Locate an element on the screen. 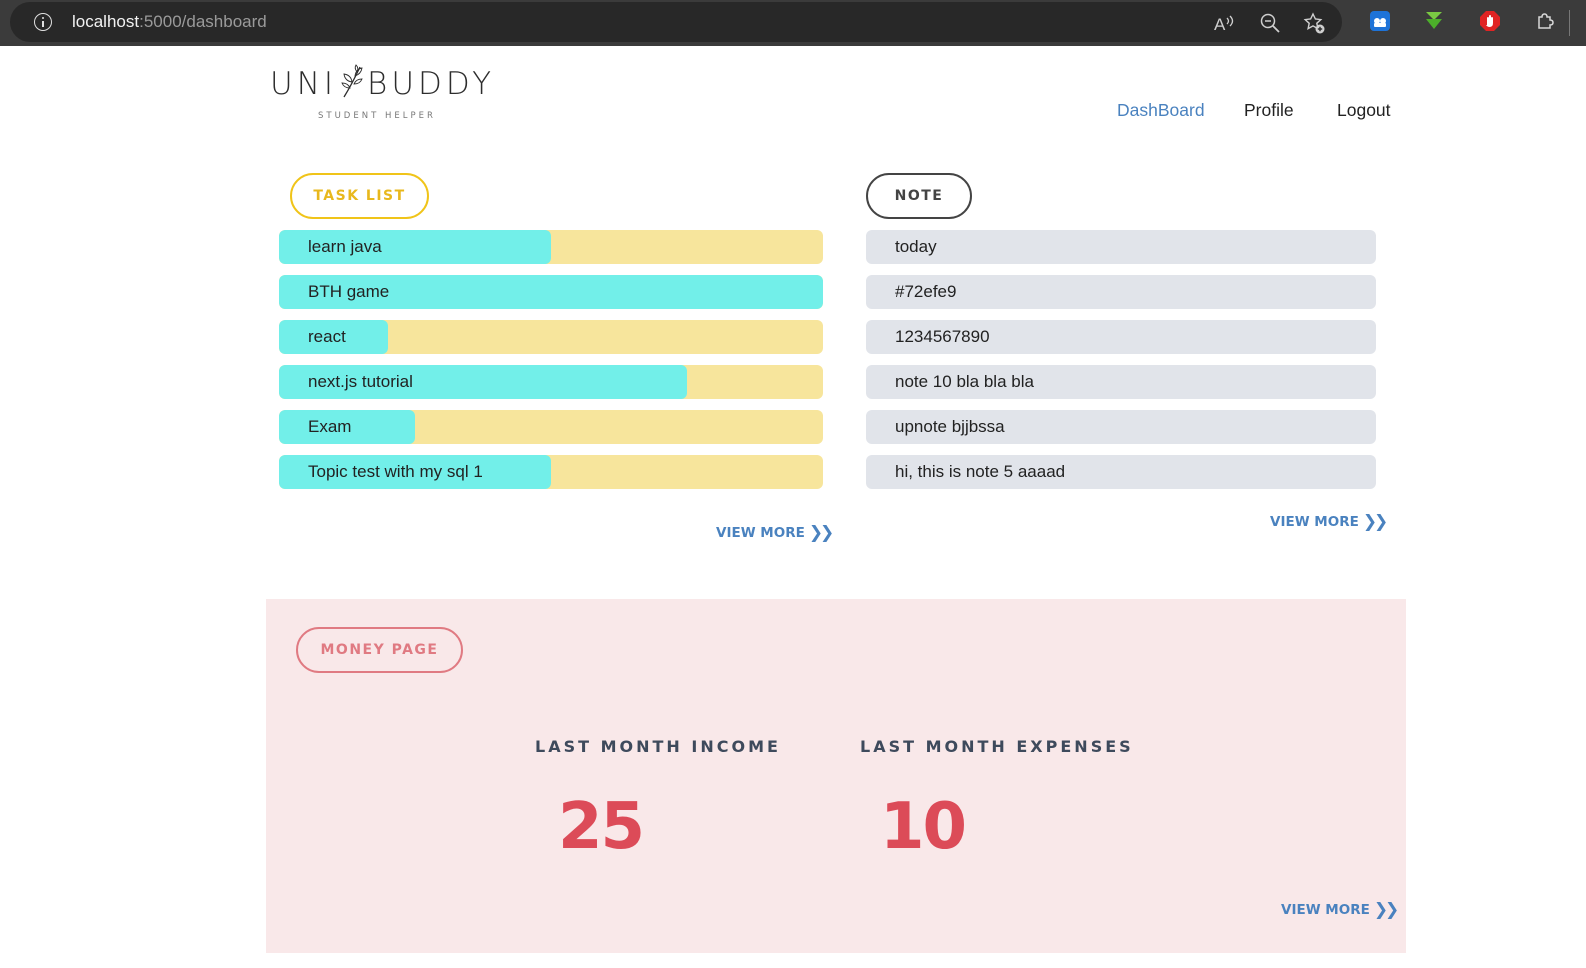  leaf-icon is located at coordinates (352, 82).